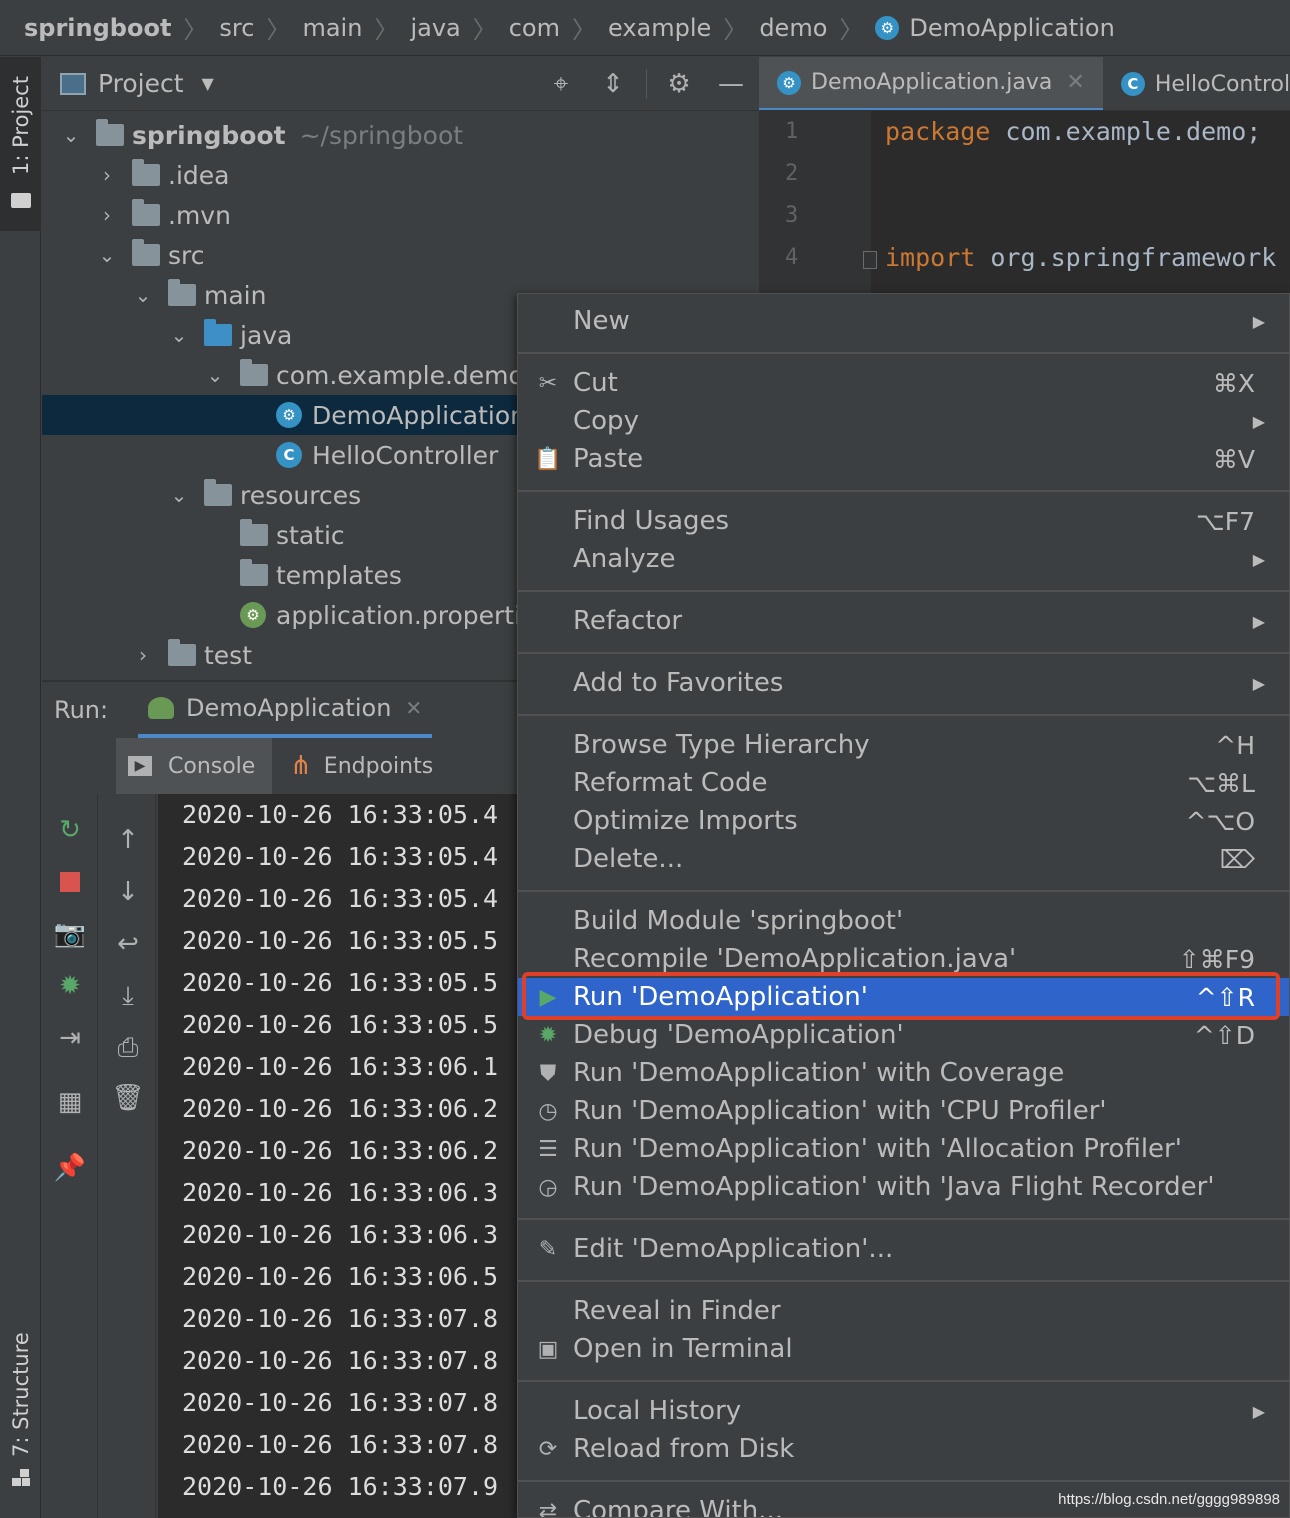 The image size is (1290, 1518). I want to click on menu-item-reveal-in-finder: Reveal in Finder, so click(903, 1311).